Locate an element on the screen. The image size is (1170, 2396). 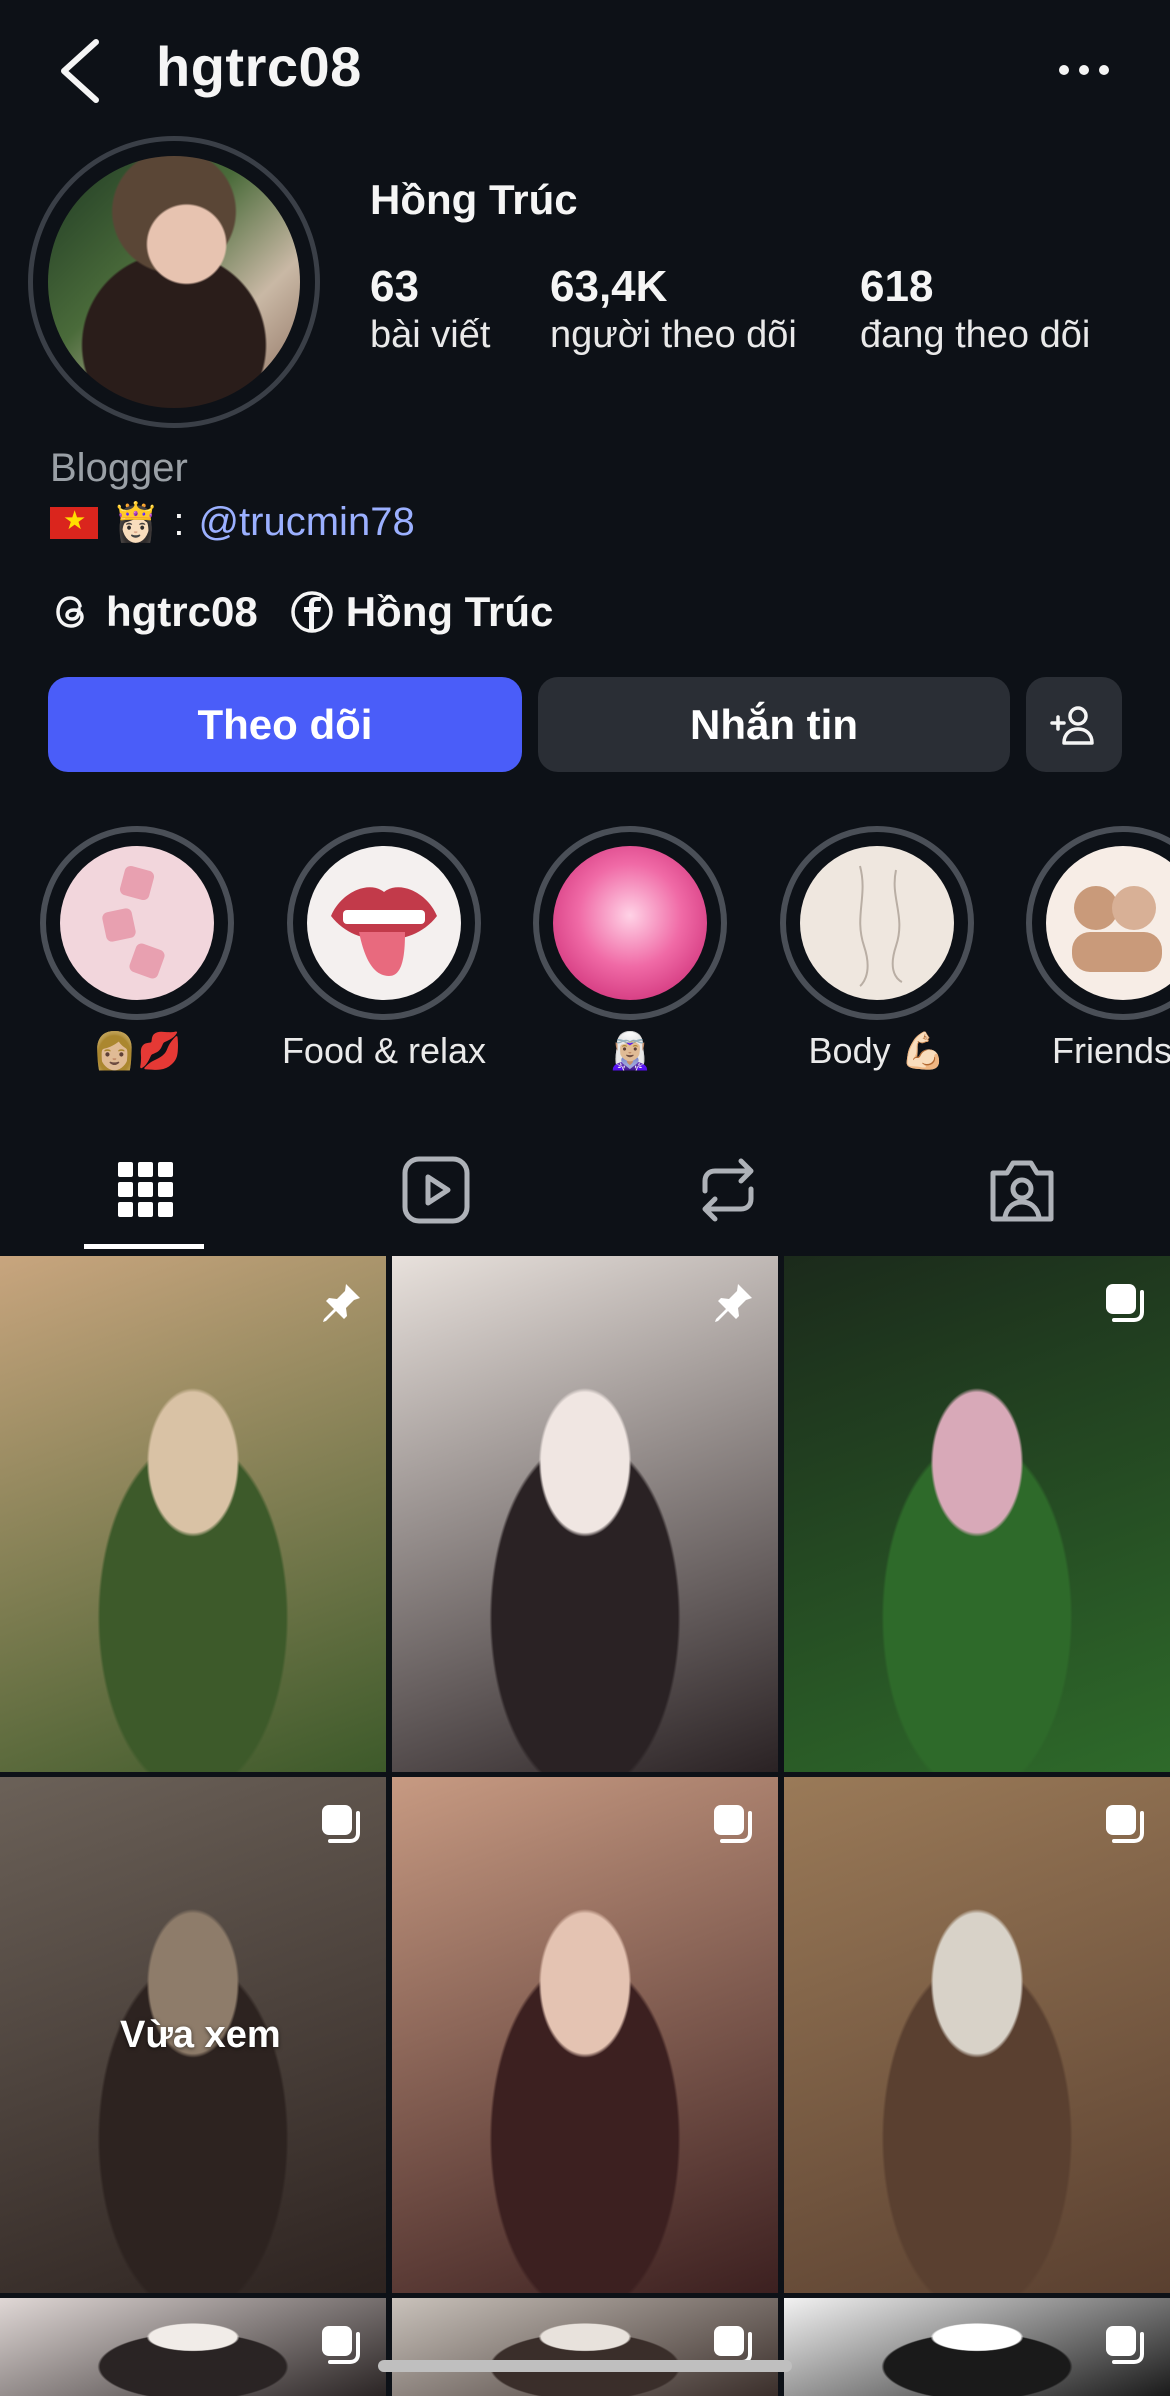
grid-icon is located at coordinates (145, 1189).